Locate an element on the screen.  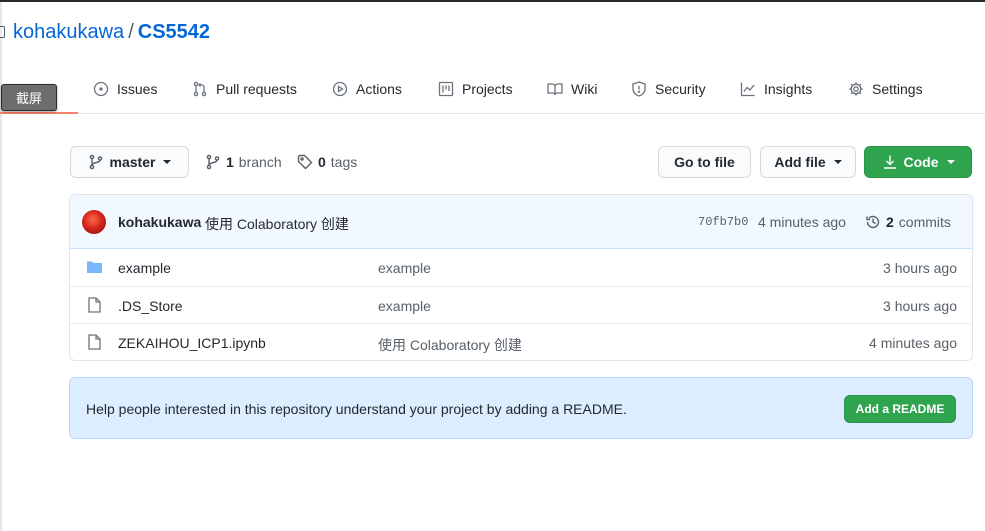
screenshot-tooltip: 截屏 is located at coordinates (29, 97).